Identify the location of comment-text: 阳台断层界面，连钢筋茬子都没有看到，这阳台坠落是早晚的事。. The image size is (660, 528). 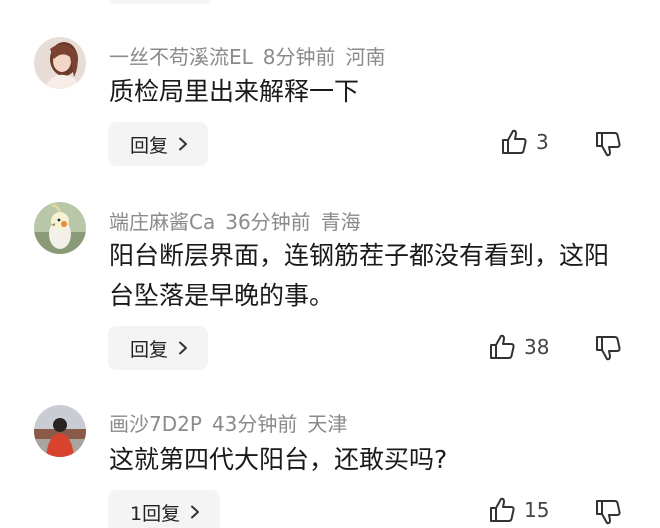
(359, 275).